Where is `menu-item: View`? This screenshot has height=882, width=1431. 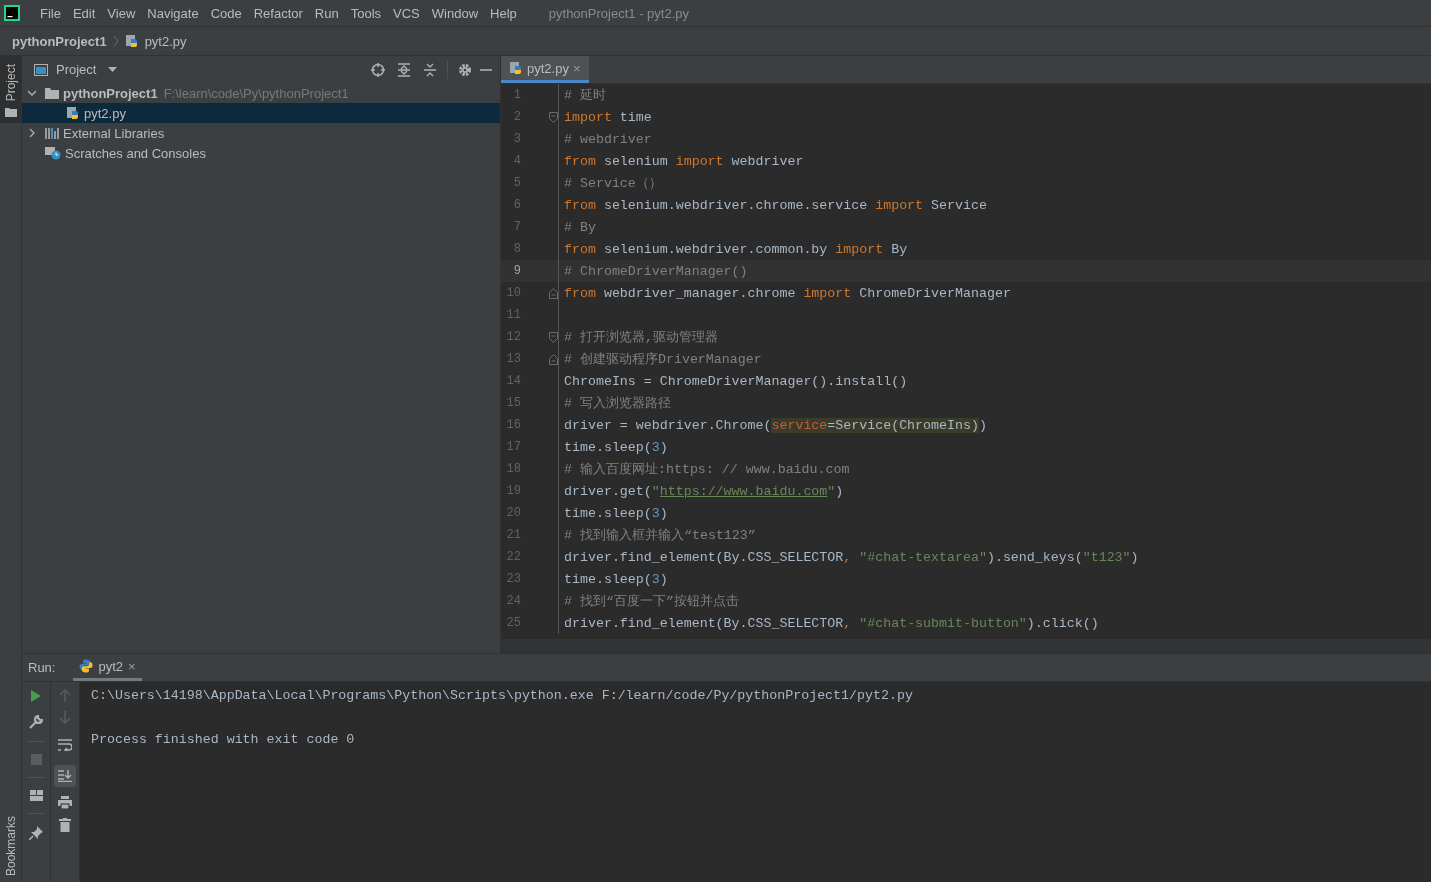 menu-item: View is located at coordinates (121, 13).